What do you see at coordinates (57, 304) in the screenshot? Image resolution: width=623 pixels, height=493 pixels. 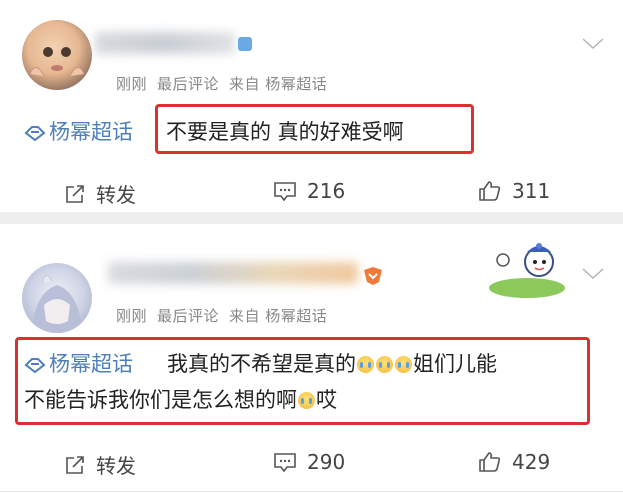 I see `avatar-anime-image` at bounding box center [57, 304].